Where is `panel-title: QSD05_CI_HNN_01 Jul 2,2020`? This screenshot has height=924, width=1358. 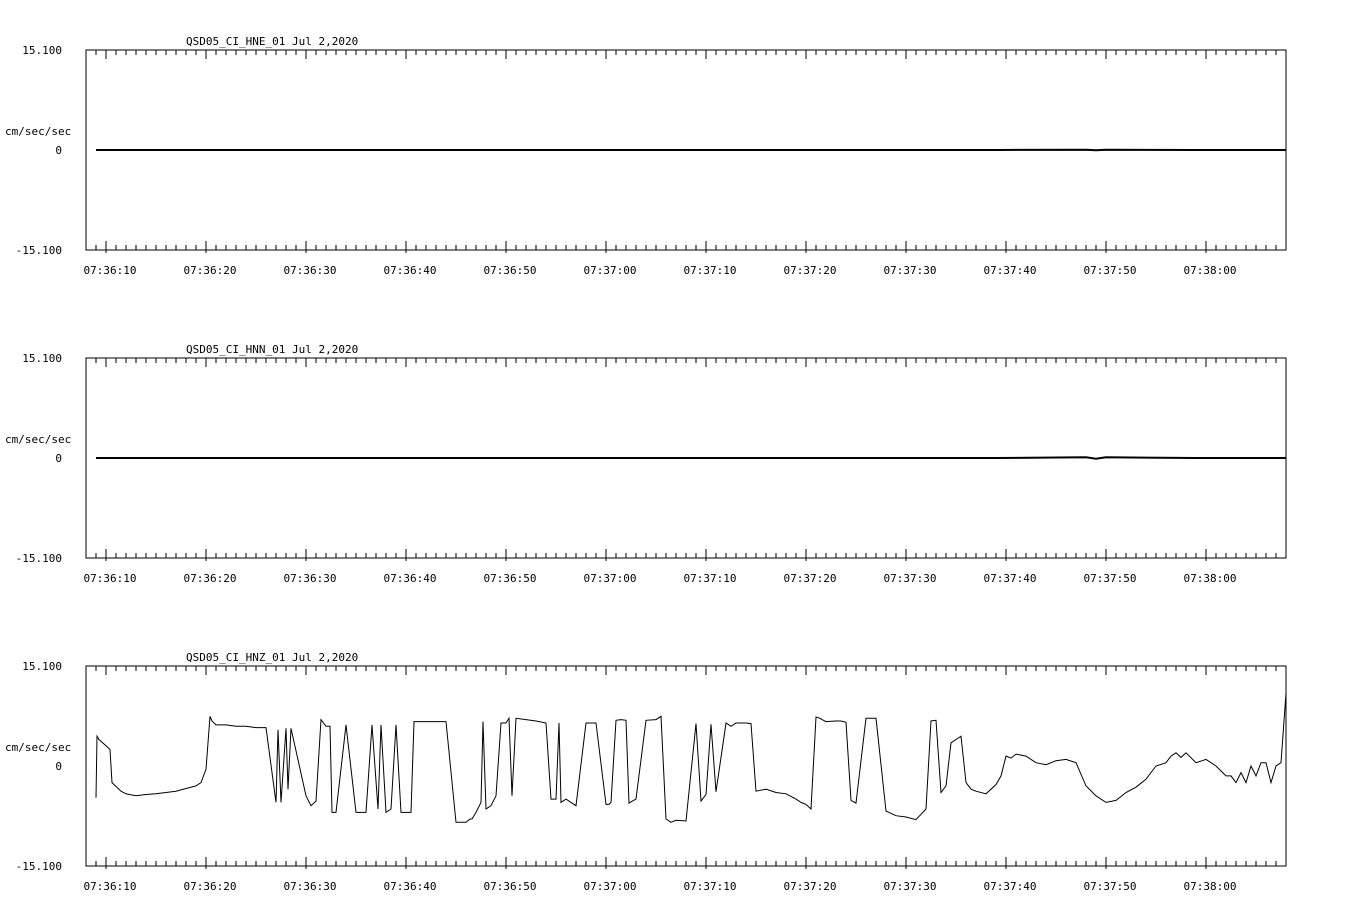
panel-title: QSD05_CI_HNN_01 Jul 2,2020 is located at coordinates (272, 349).